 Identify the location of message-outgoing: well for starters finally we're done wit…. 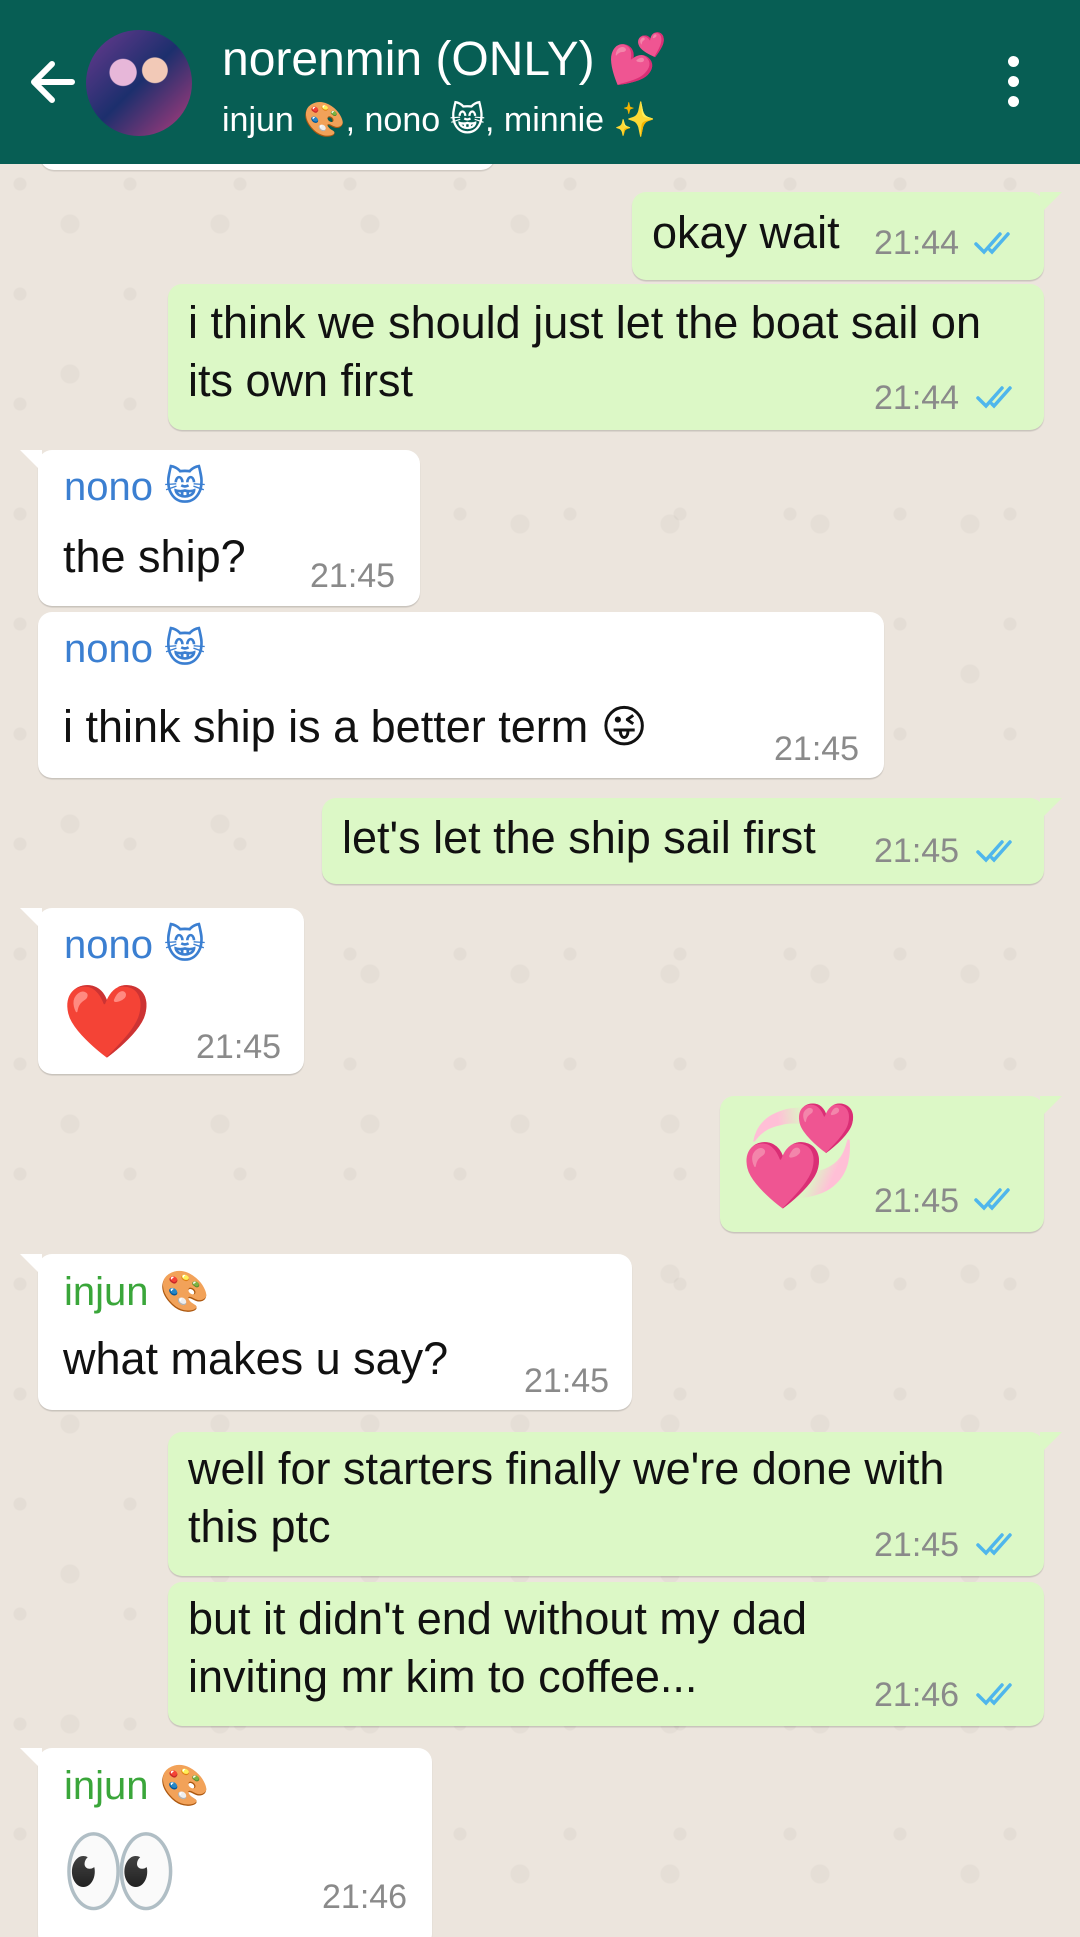
(615, 1504).